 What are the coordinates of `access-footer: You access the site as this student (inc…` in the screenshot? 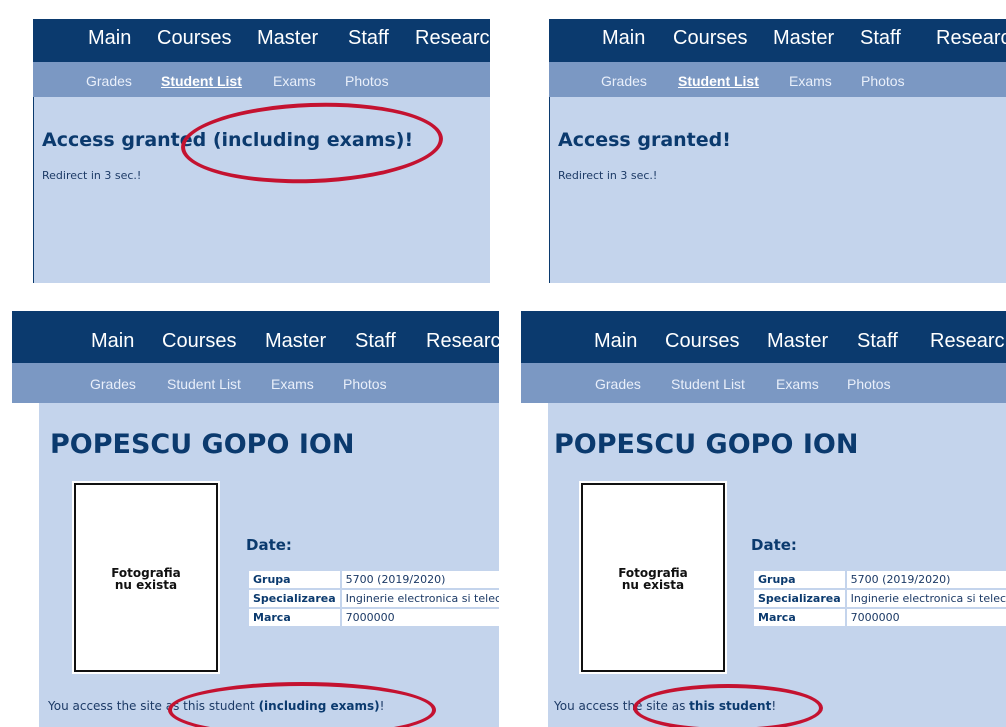 It's located at (216, 706).